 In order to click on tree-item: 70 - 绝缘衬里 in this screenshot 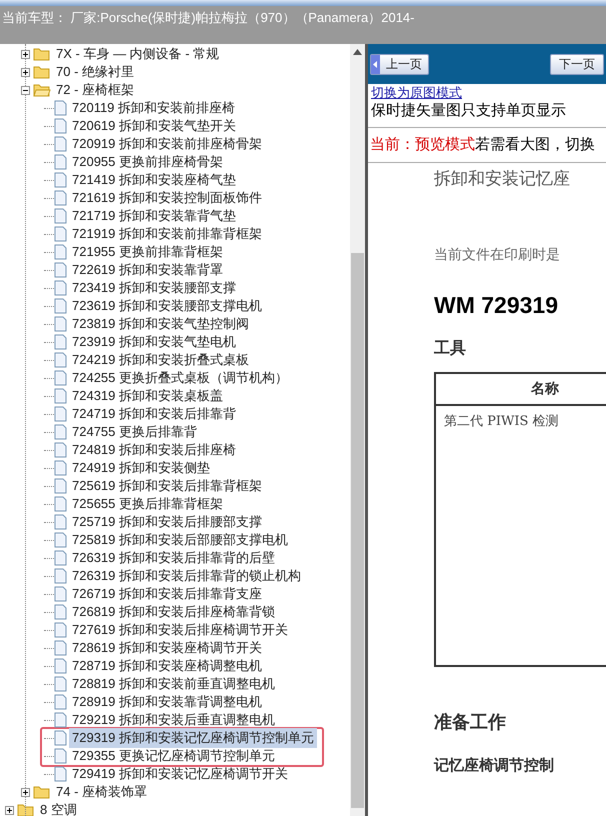, I will do `click(95, 72)`.